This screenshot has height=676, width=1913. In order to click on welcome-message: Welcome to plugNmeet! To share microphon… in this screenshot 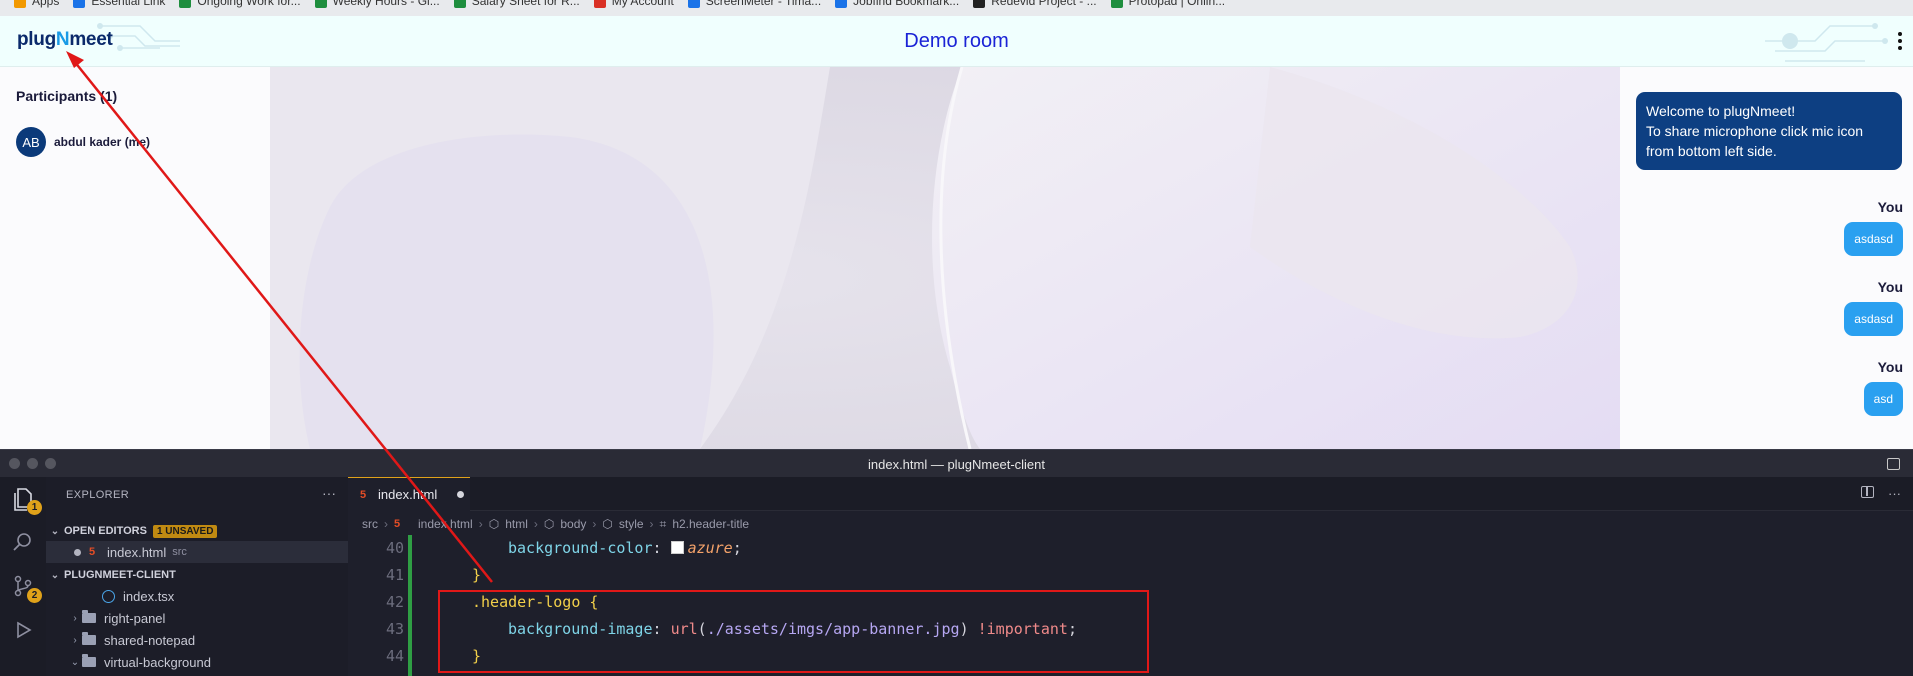, I will do `click(1769, 131)`.